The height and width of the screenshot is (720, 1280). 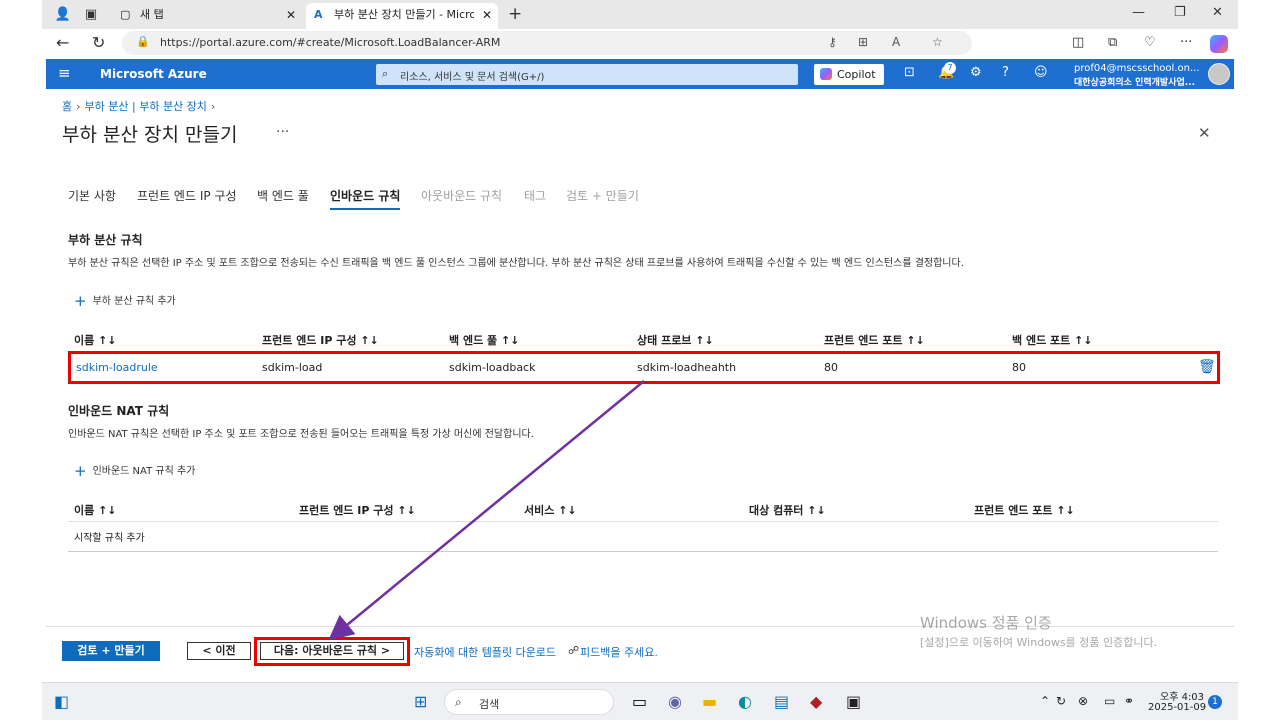 What do you see at coordinates (1083, 701) in the screenshot?
I see `close-circle-icon: ⊗` at bounding box center [1083, 701].